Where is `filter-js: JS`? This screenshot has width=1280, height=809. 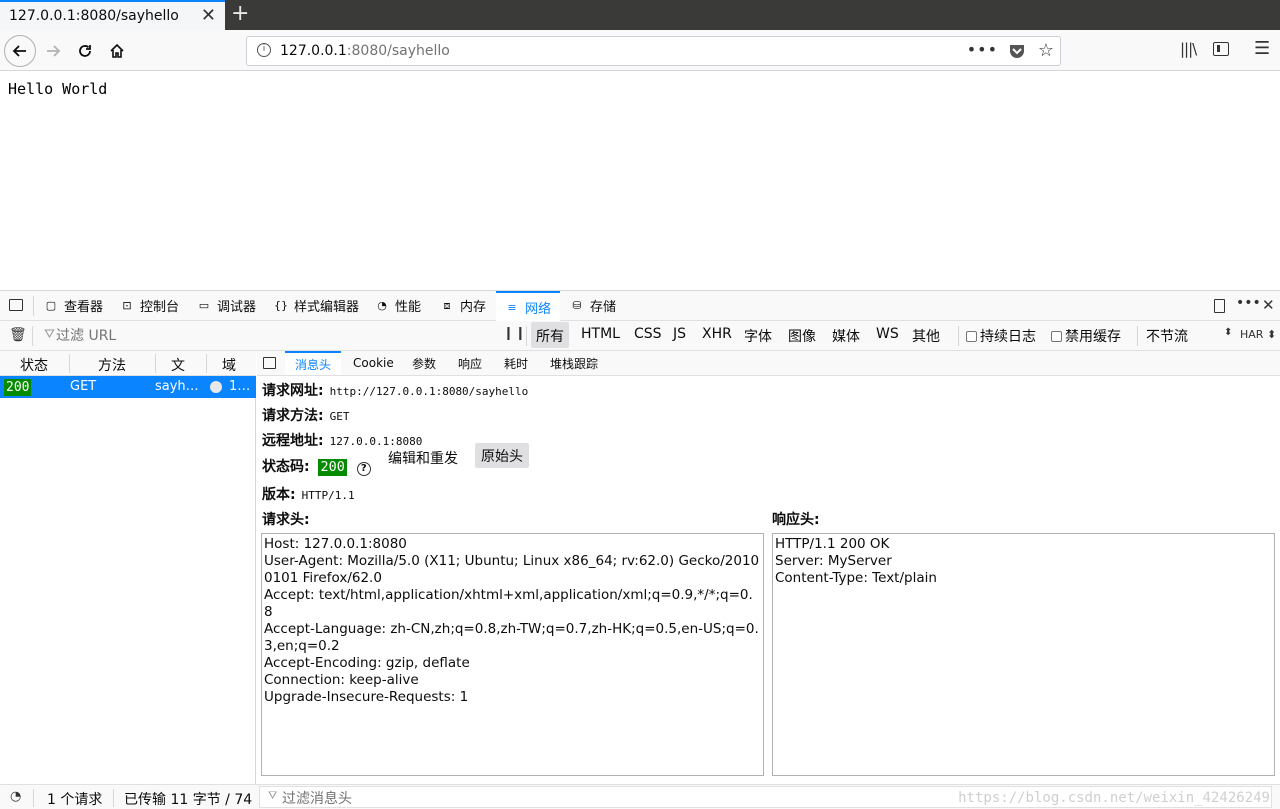 filter-js: JS is located at coordinates (679, 334).